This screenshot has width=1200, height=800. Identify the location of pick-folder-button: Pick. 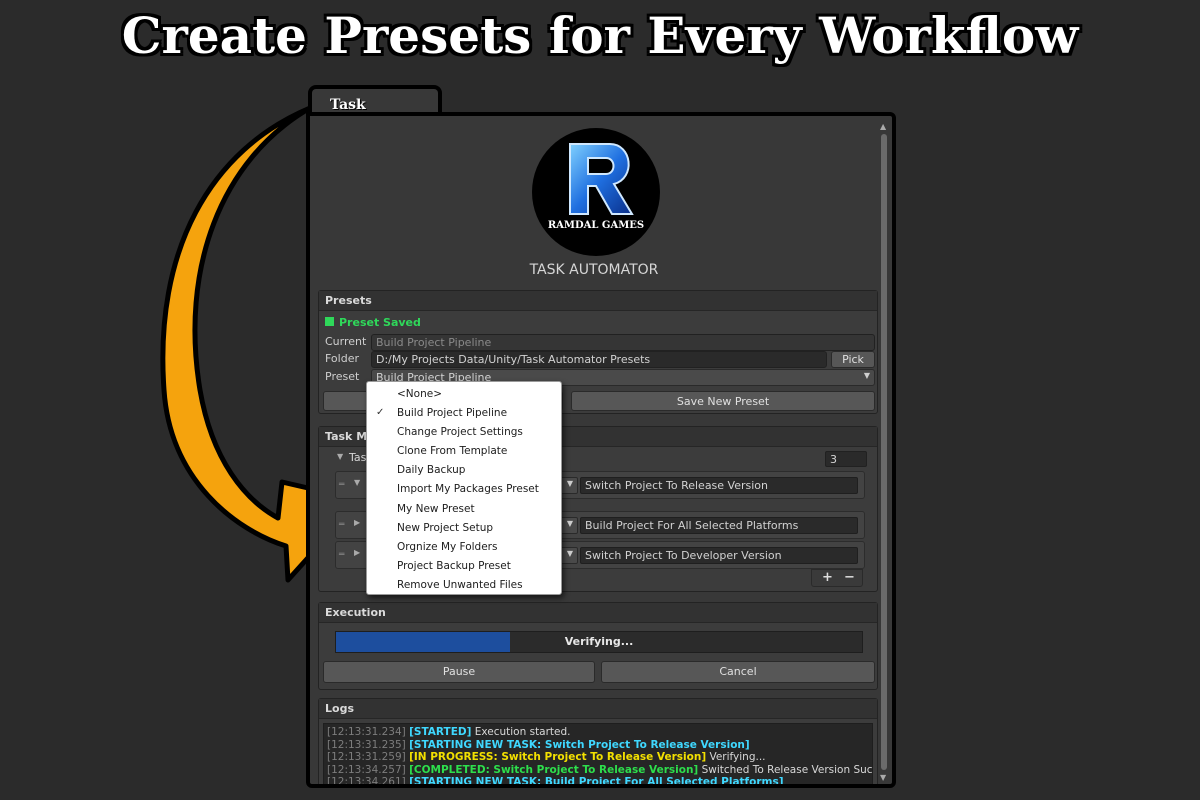
(853, 359).